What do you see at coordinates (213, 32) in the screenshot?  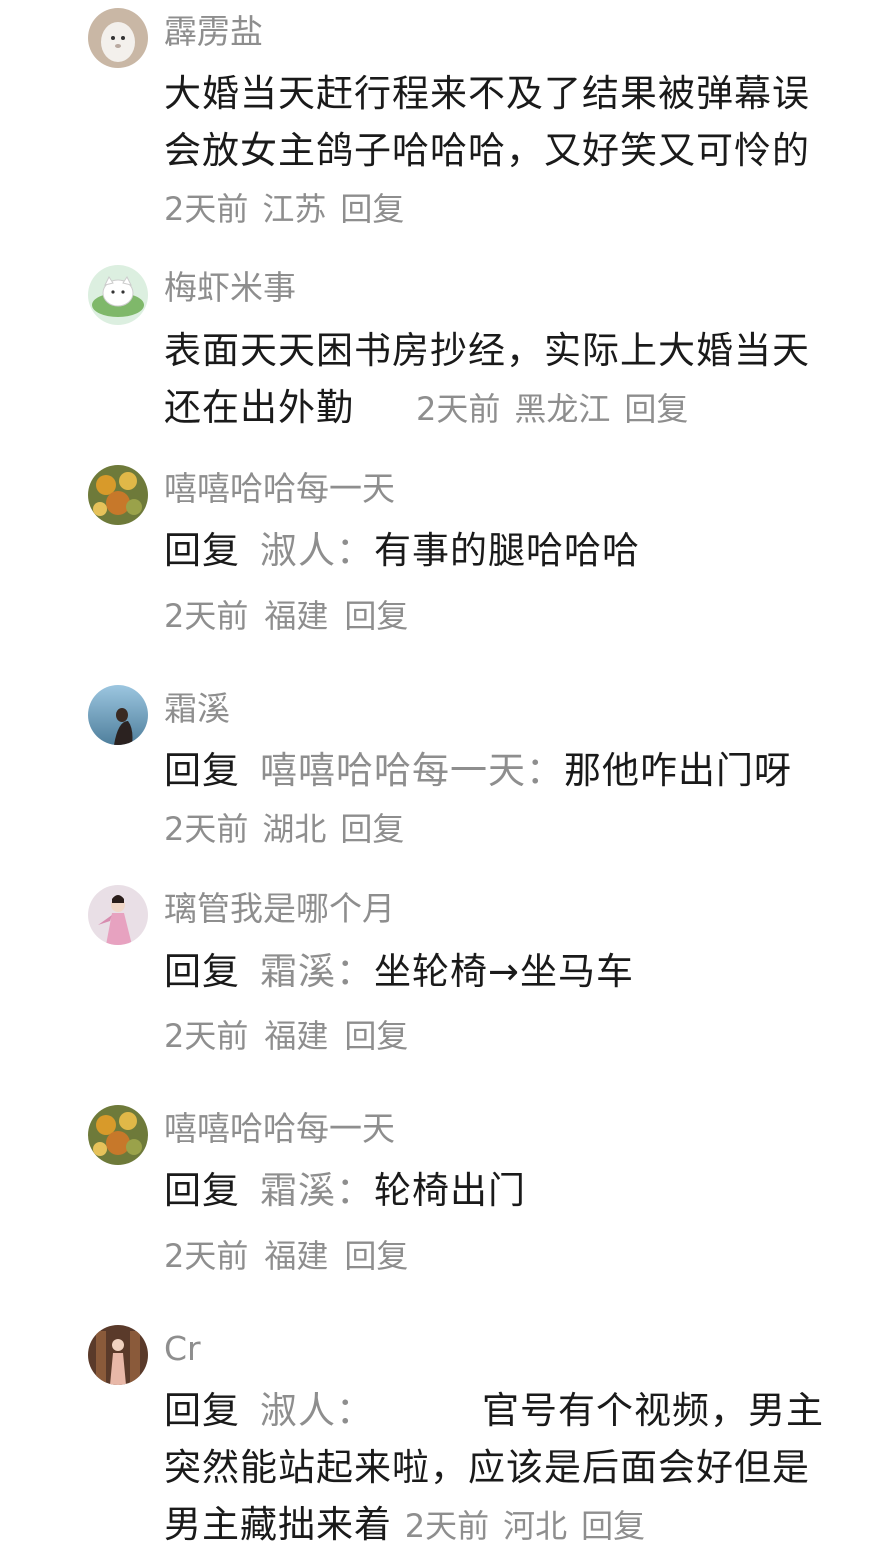 I see `comment-username: 霹雳盐` at bounding box center [213, 32].